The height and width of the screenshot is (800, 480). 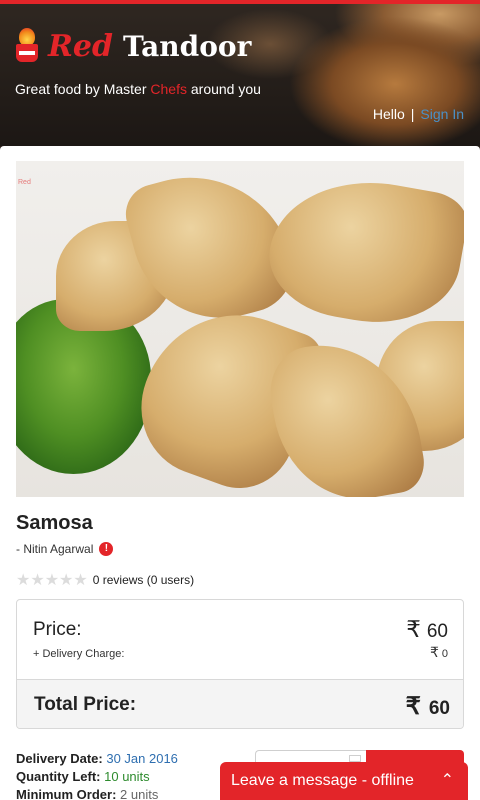 I want to click on brand-name-red: Red, so click(x=80, y=46).